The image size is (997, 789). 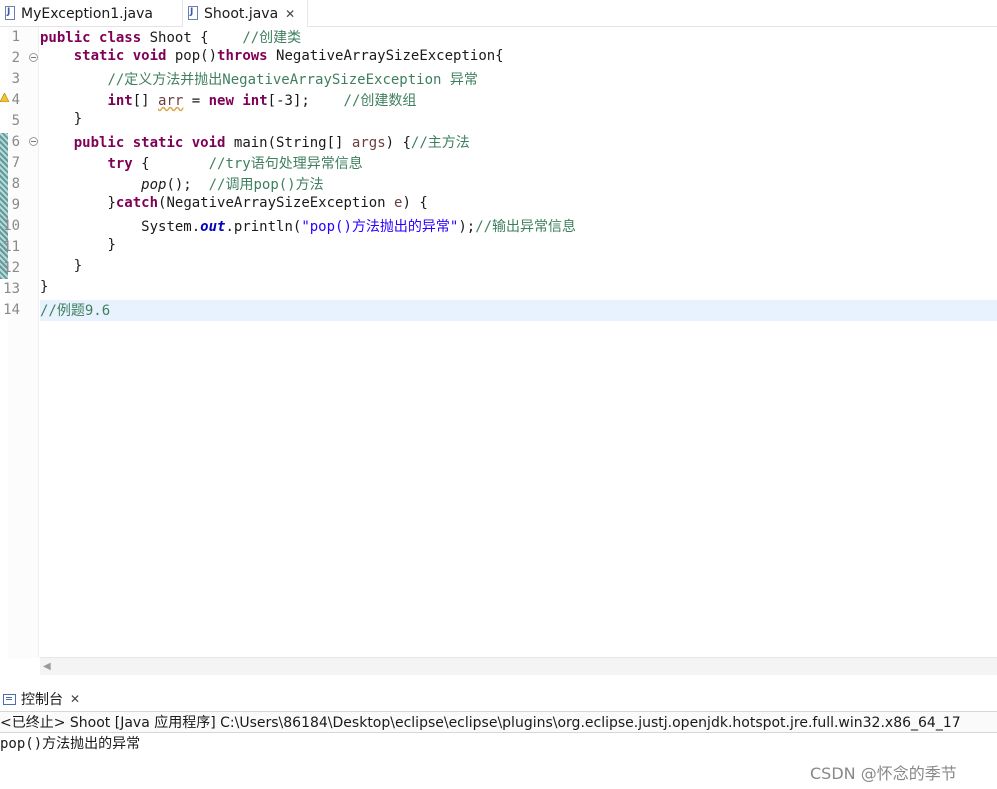 I want to click on console-tab-label: 控制台, so click(x=42, y=700).